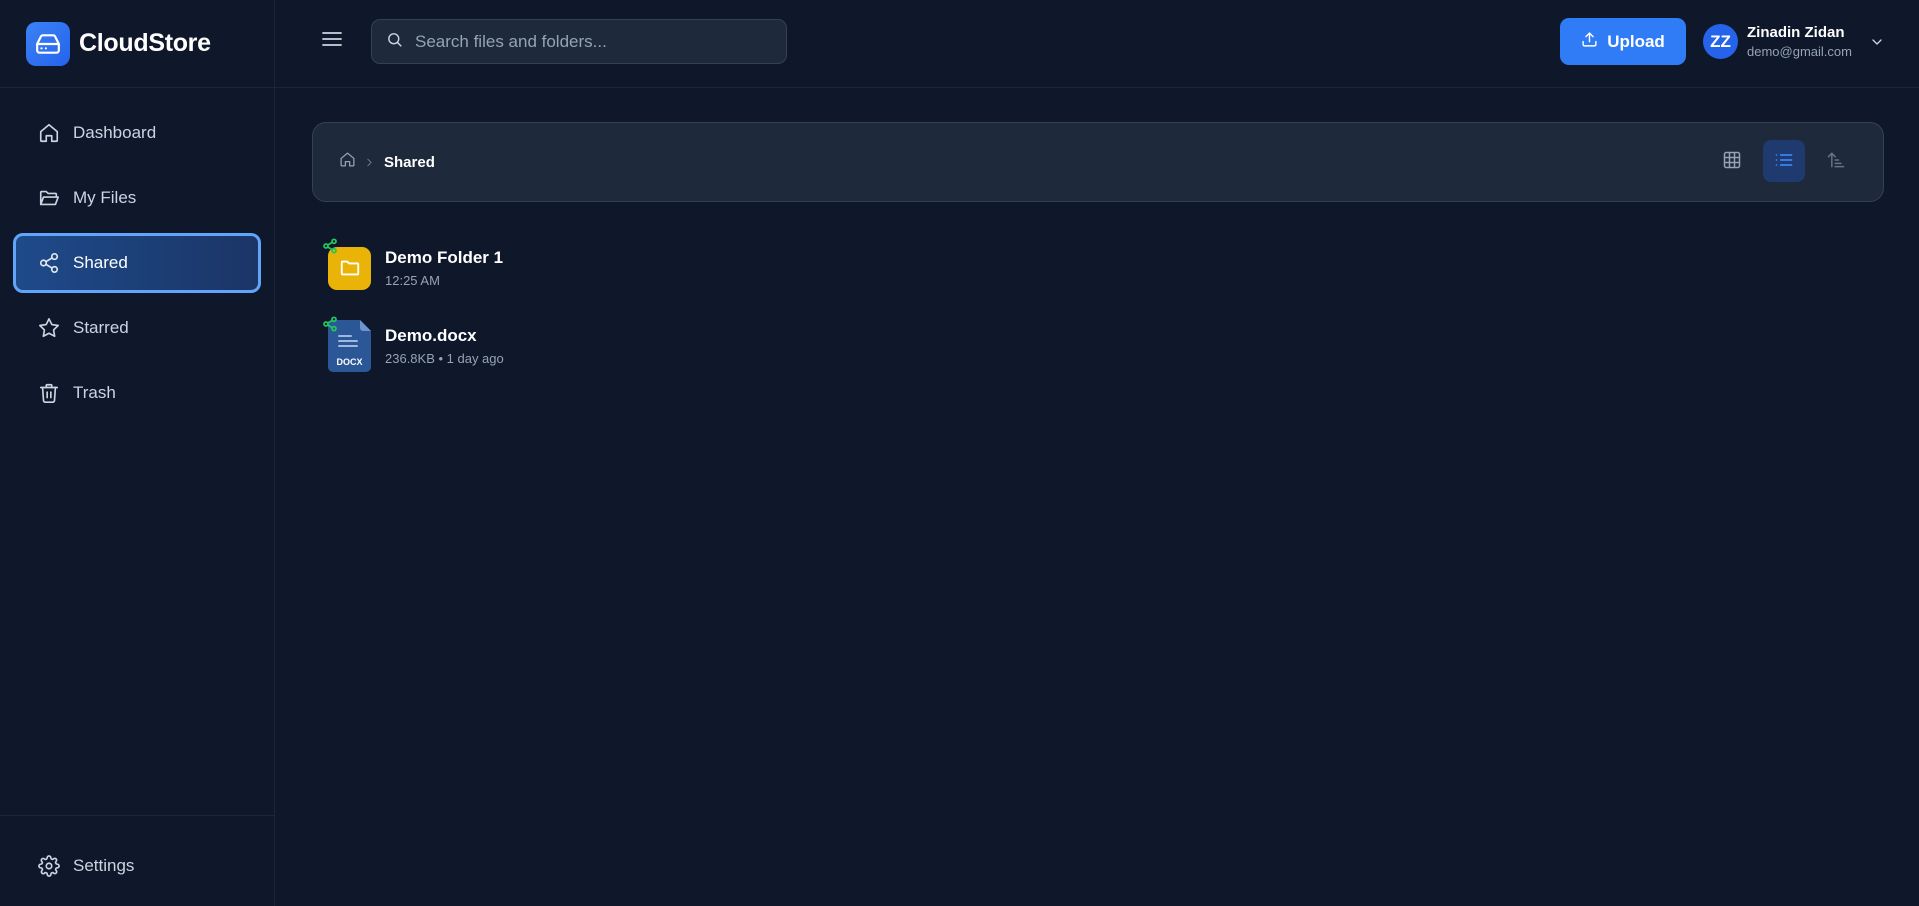 Image resolution: width=1919 pixels, height=906 pixels. I want to click on sidebar-item-dashboard: Dashboard, so click(137, 133).